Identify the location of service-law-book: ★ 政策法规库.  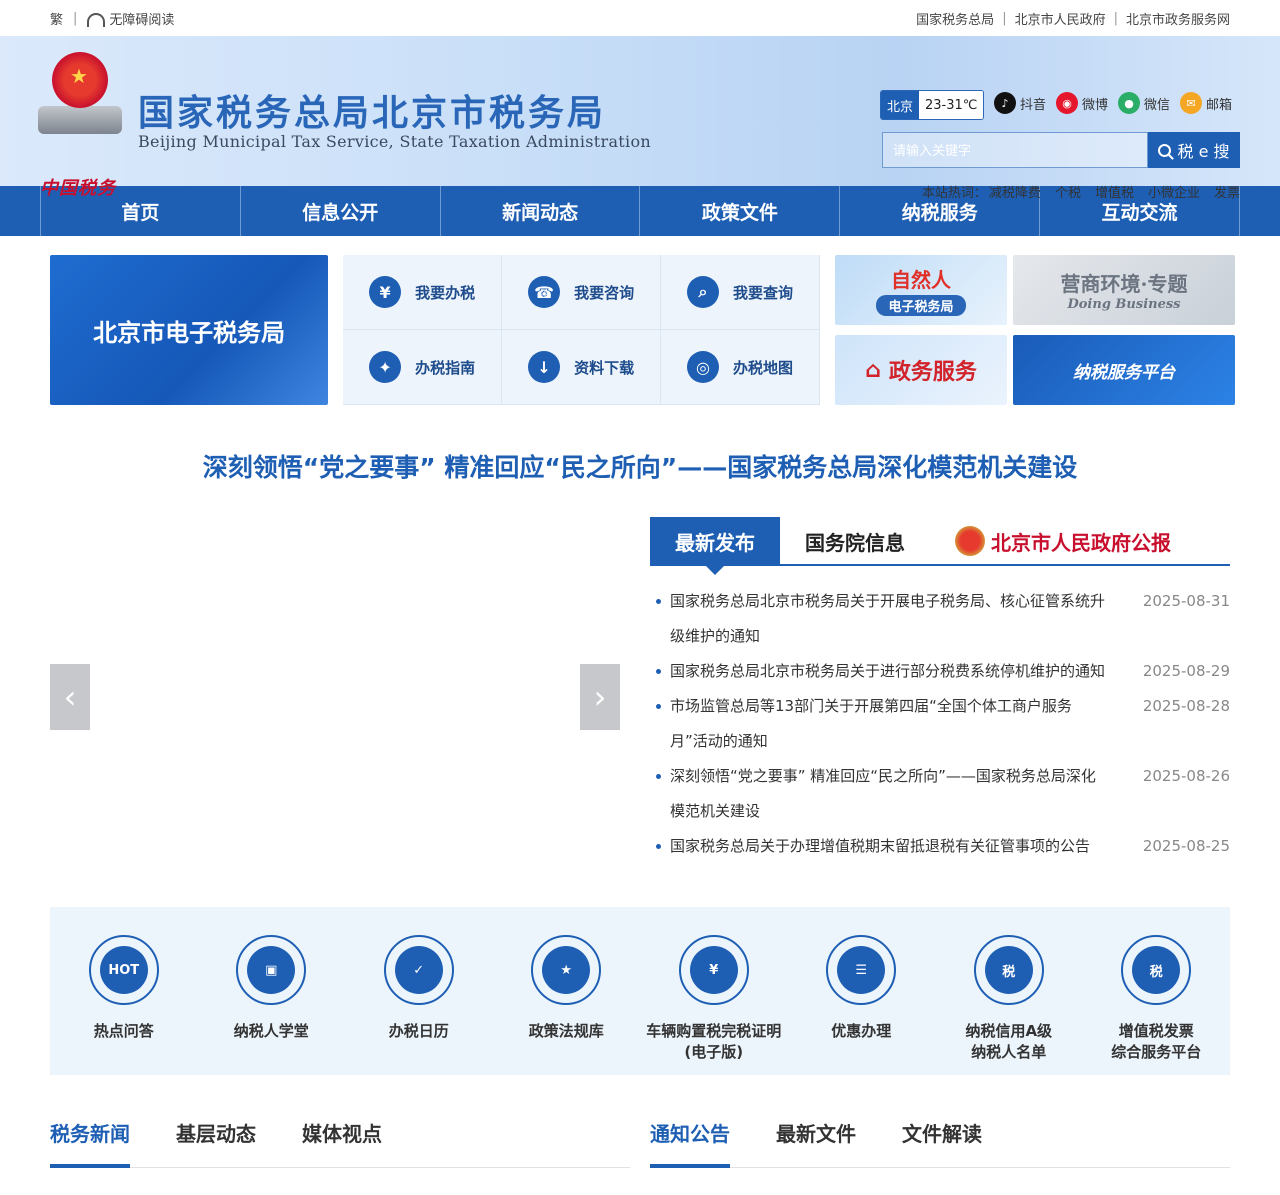
(566, 988).